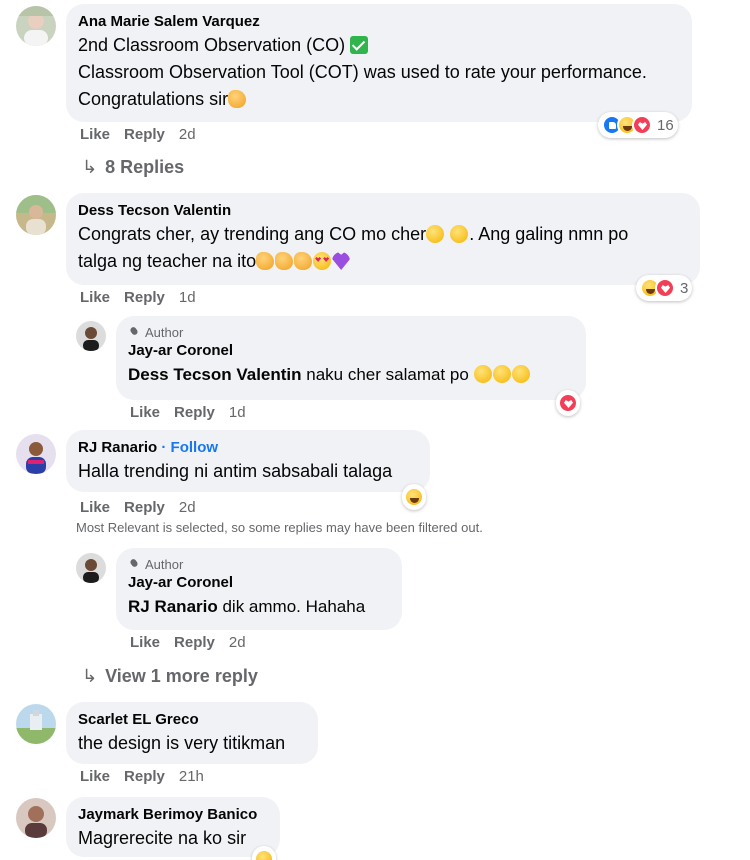 This screenshot has height=860, width=750. What do you see at coordinates (235, 471) in the screenshot?
I see `comment-text: Halla trending ni antim sabsabali talaga` at bounding box center [235, 471].